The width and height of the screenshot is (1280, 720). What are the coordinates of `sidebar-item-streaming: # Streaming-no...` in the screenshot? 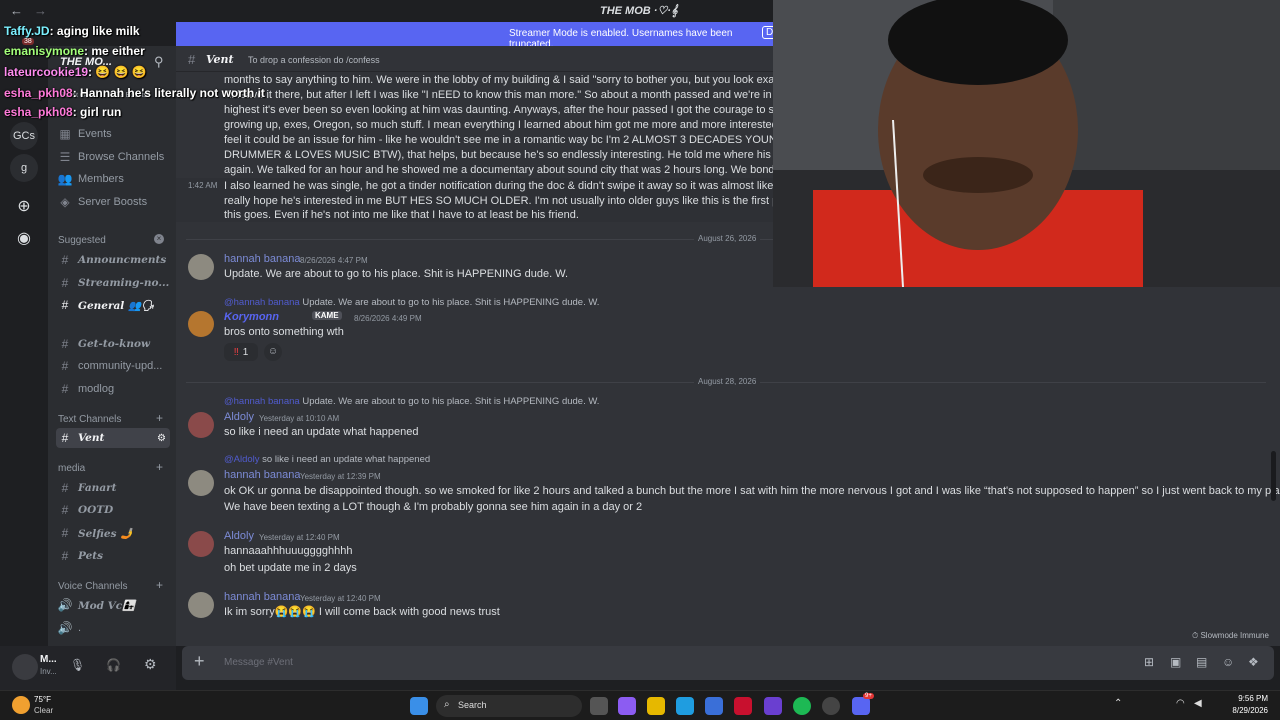 It's located at (113, 283).